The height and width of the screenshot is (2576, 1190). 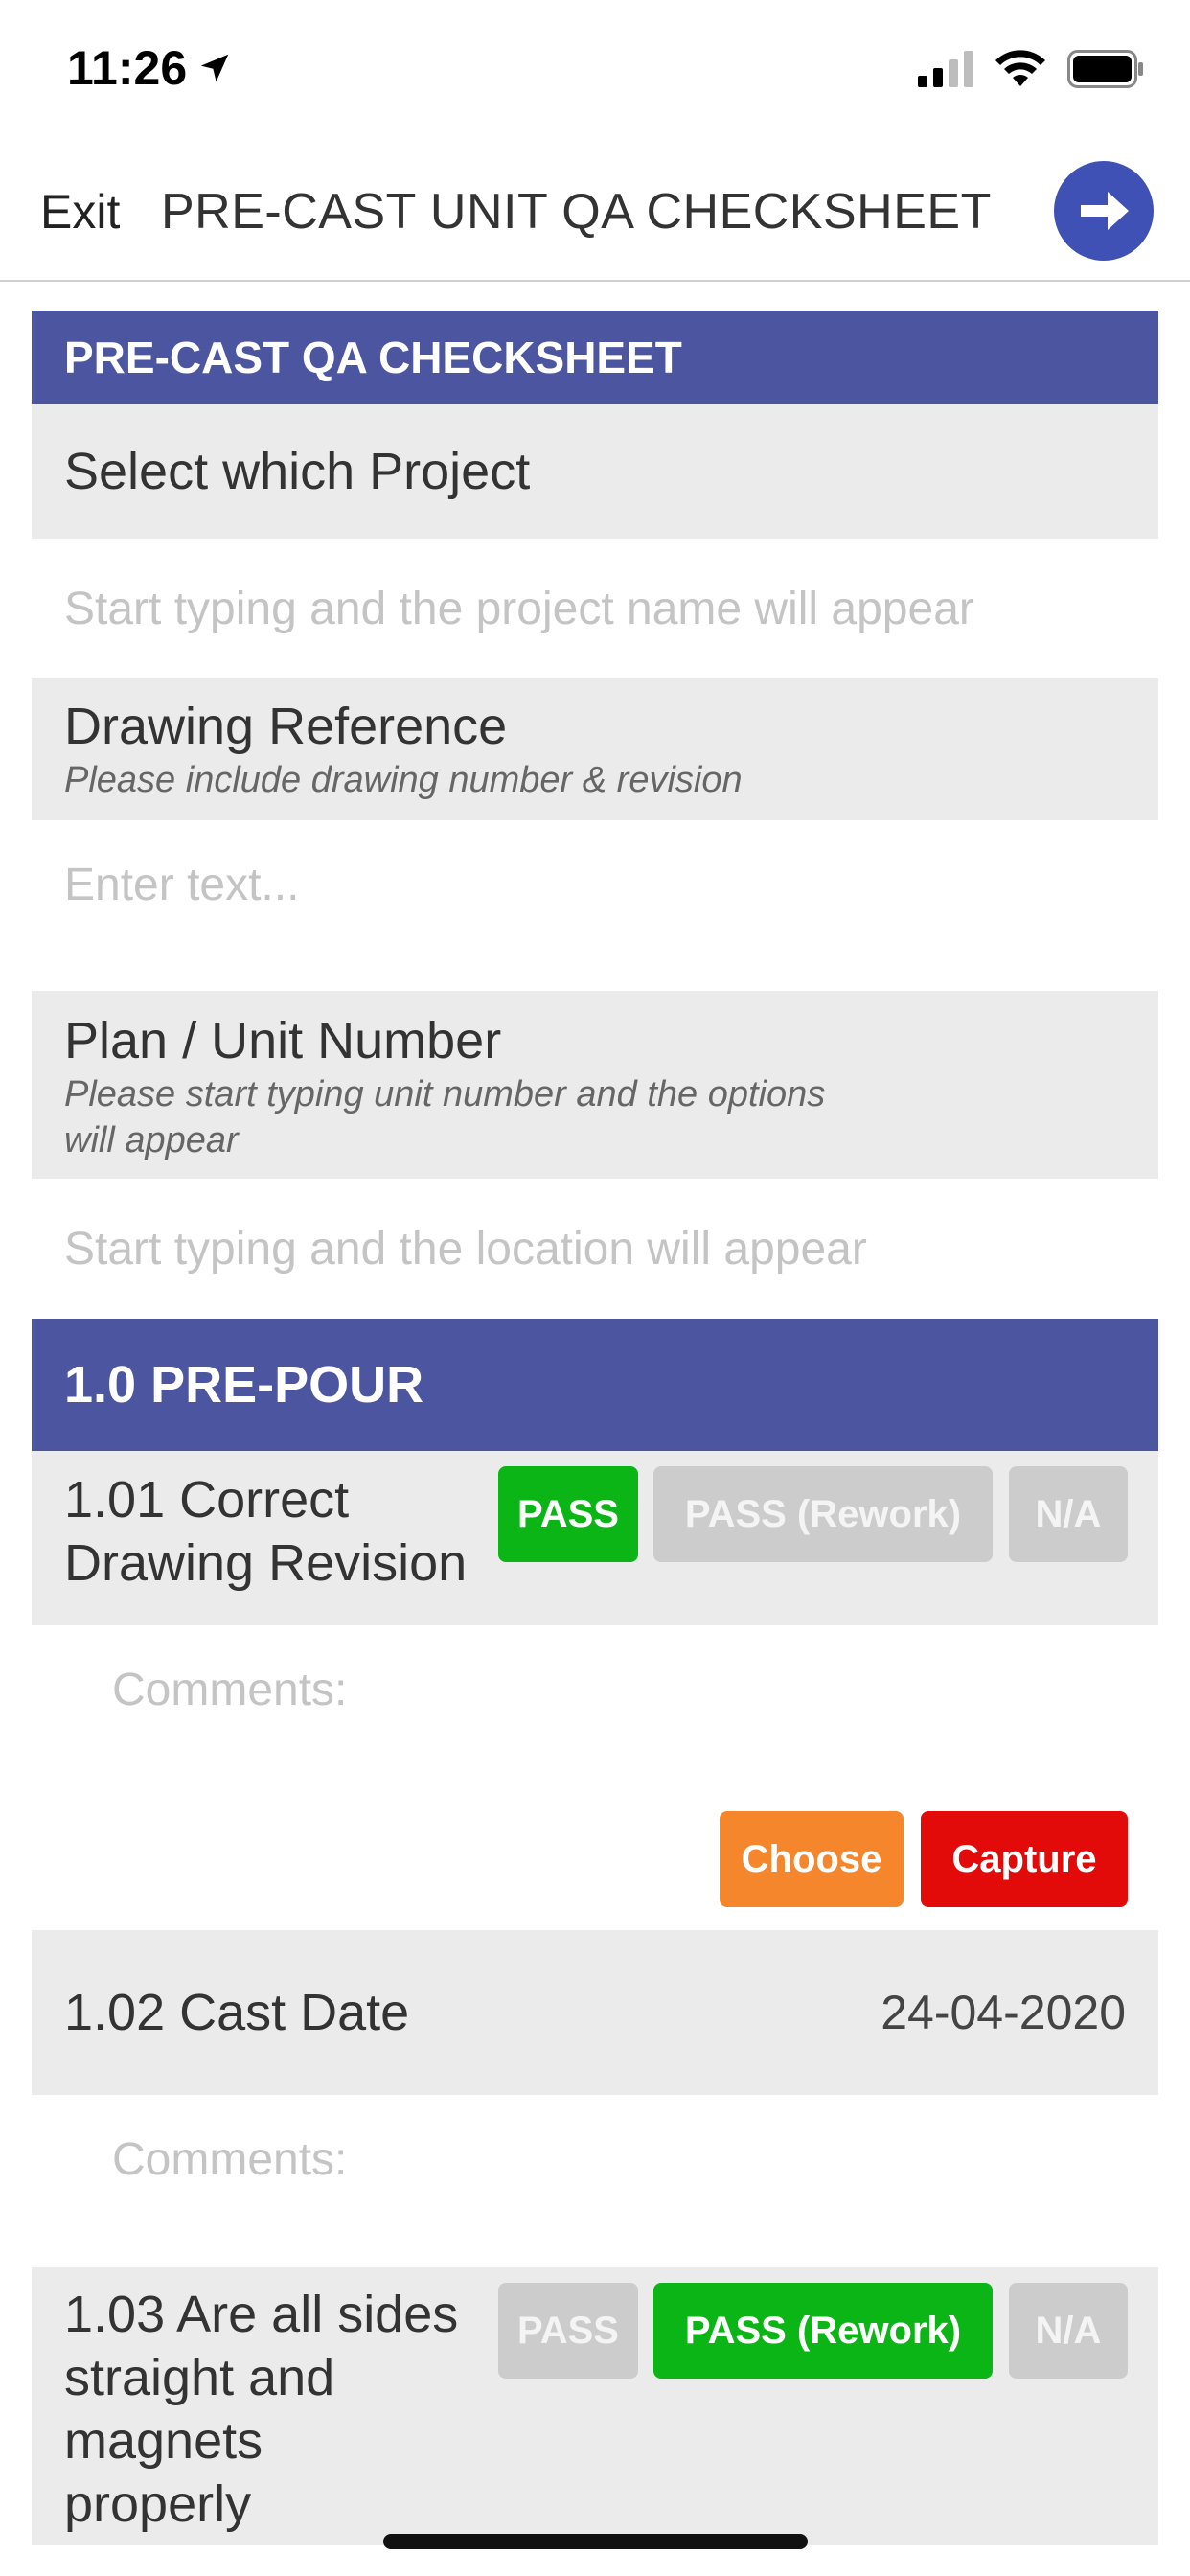 I want to click on status-icons, so click(x=1031, y=69).